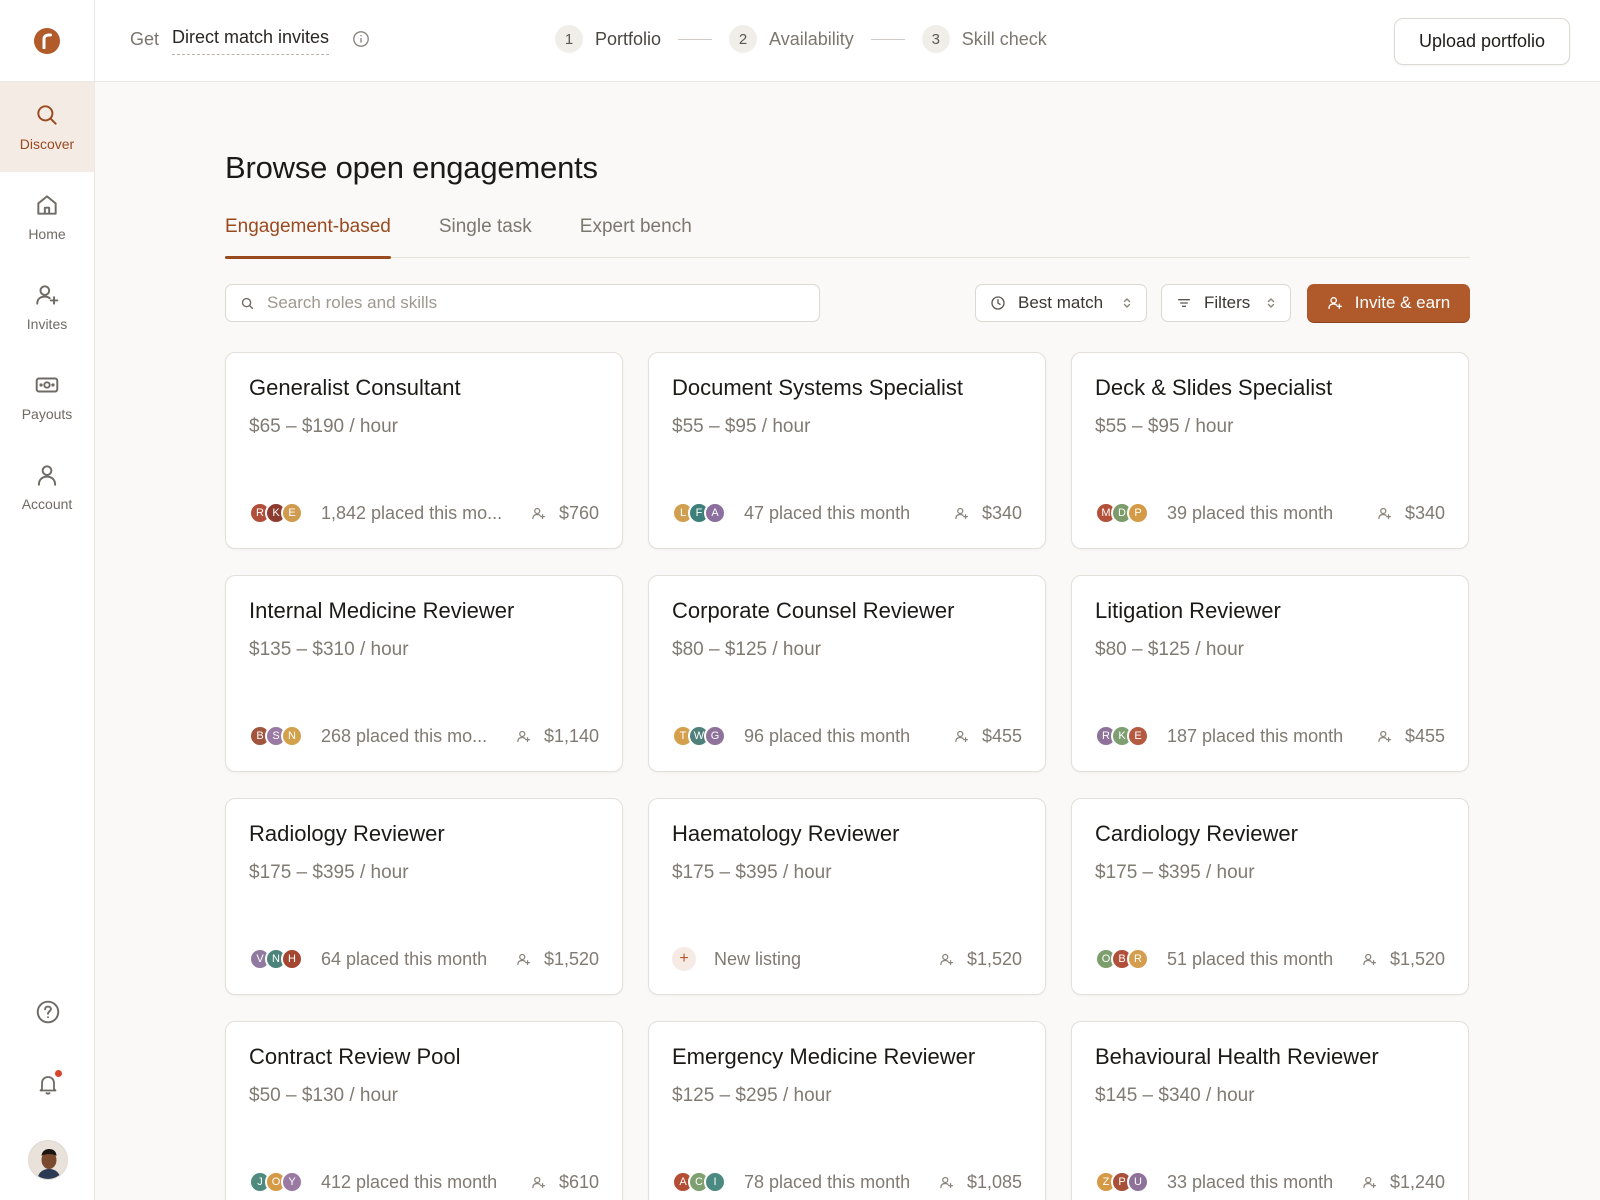 This screenshot has height=1200, width=1600. I want to click on mini-avatar: R, so click(1138, 959).